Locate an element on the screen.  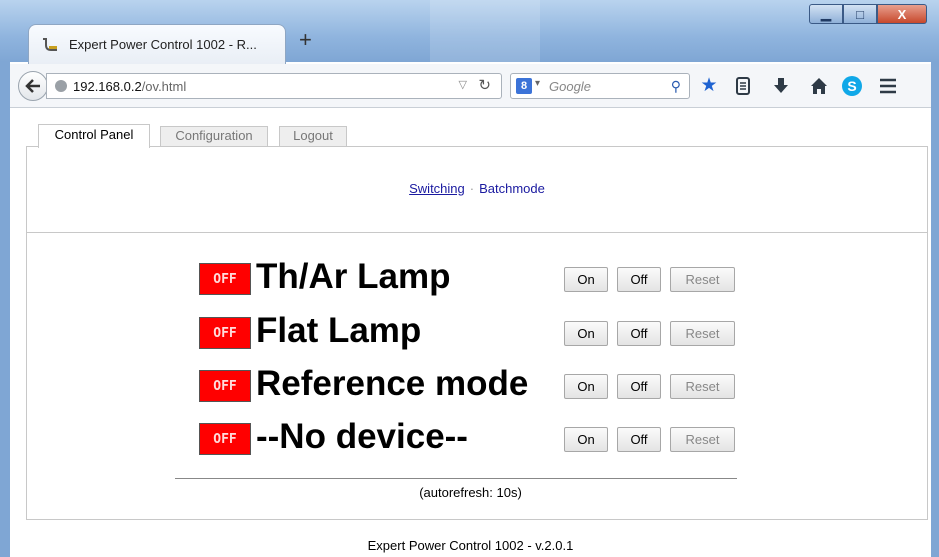
tab-logout: Logout is located at coordinates (313, 136).